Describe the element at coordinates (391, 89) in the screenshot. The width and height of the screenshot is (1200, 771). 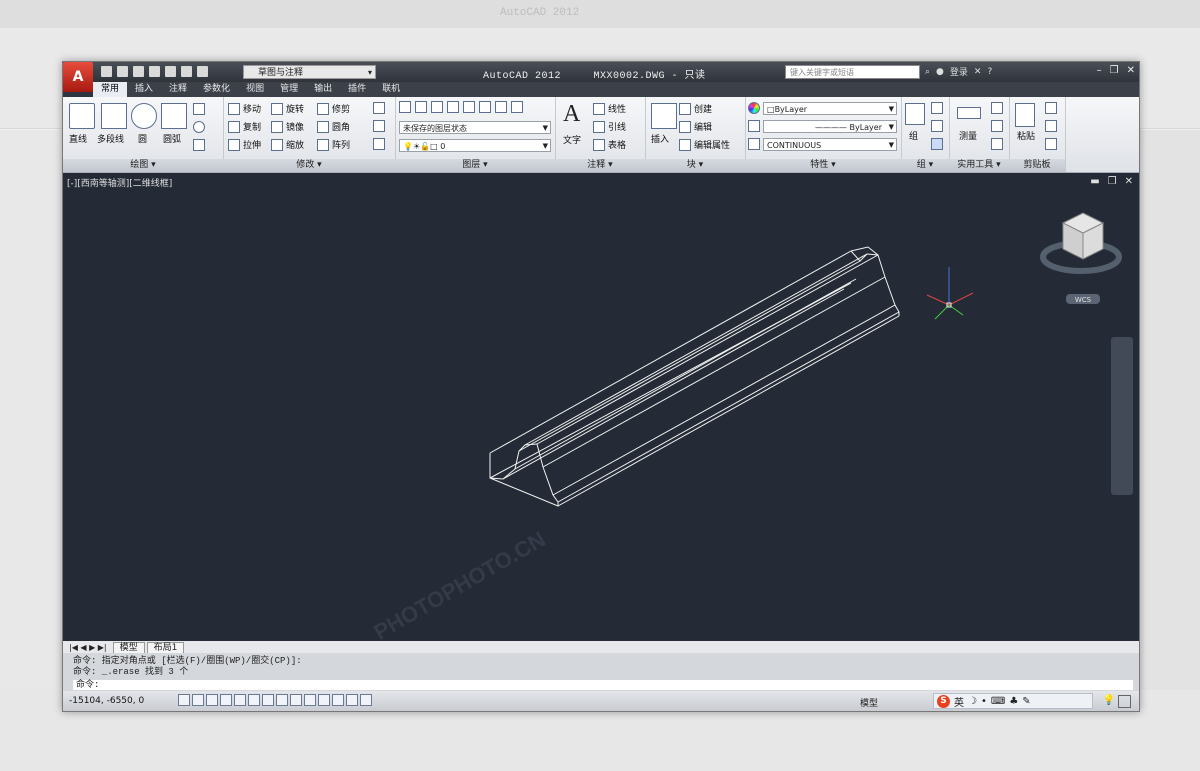
I see `tab-online: 联机` at that location.